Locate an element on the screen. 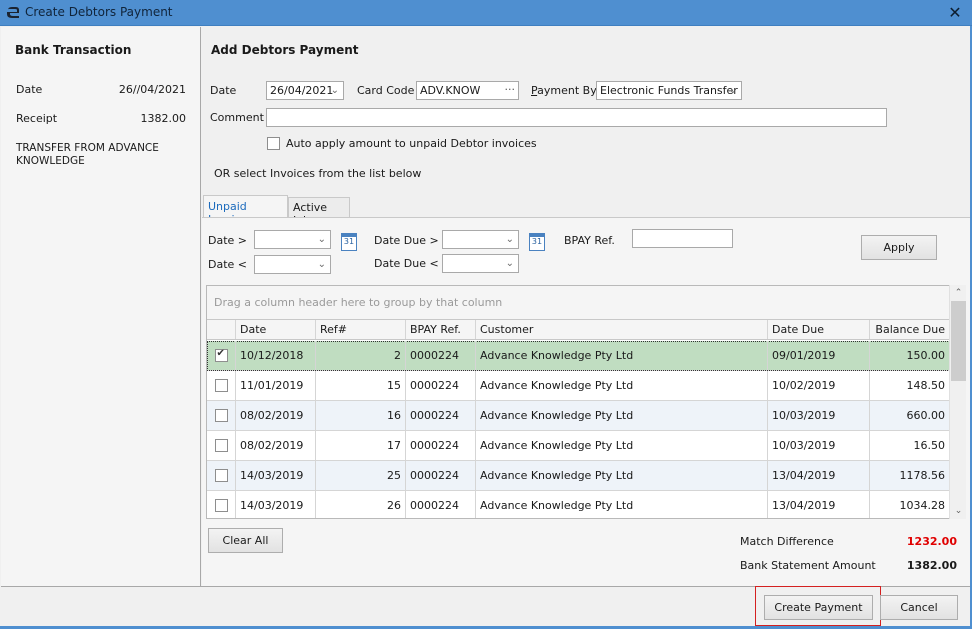 This screenshot has height=629, width=972. cancel-button: Cancel is located at coordinates (919, 607).